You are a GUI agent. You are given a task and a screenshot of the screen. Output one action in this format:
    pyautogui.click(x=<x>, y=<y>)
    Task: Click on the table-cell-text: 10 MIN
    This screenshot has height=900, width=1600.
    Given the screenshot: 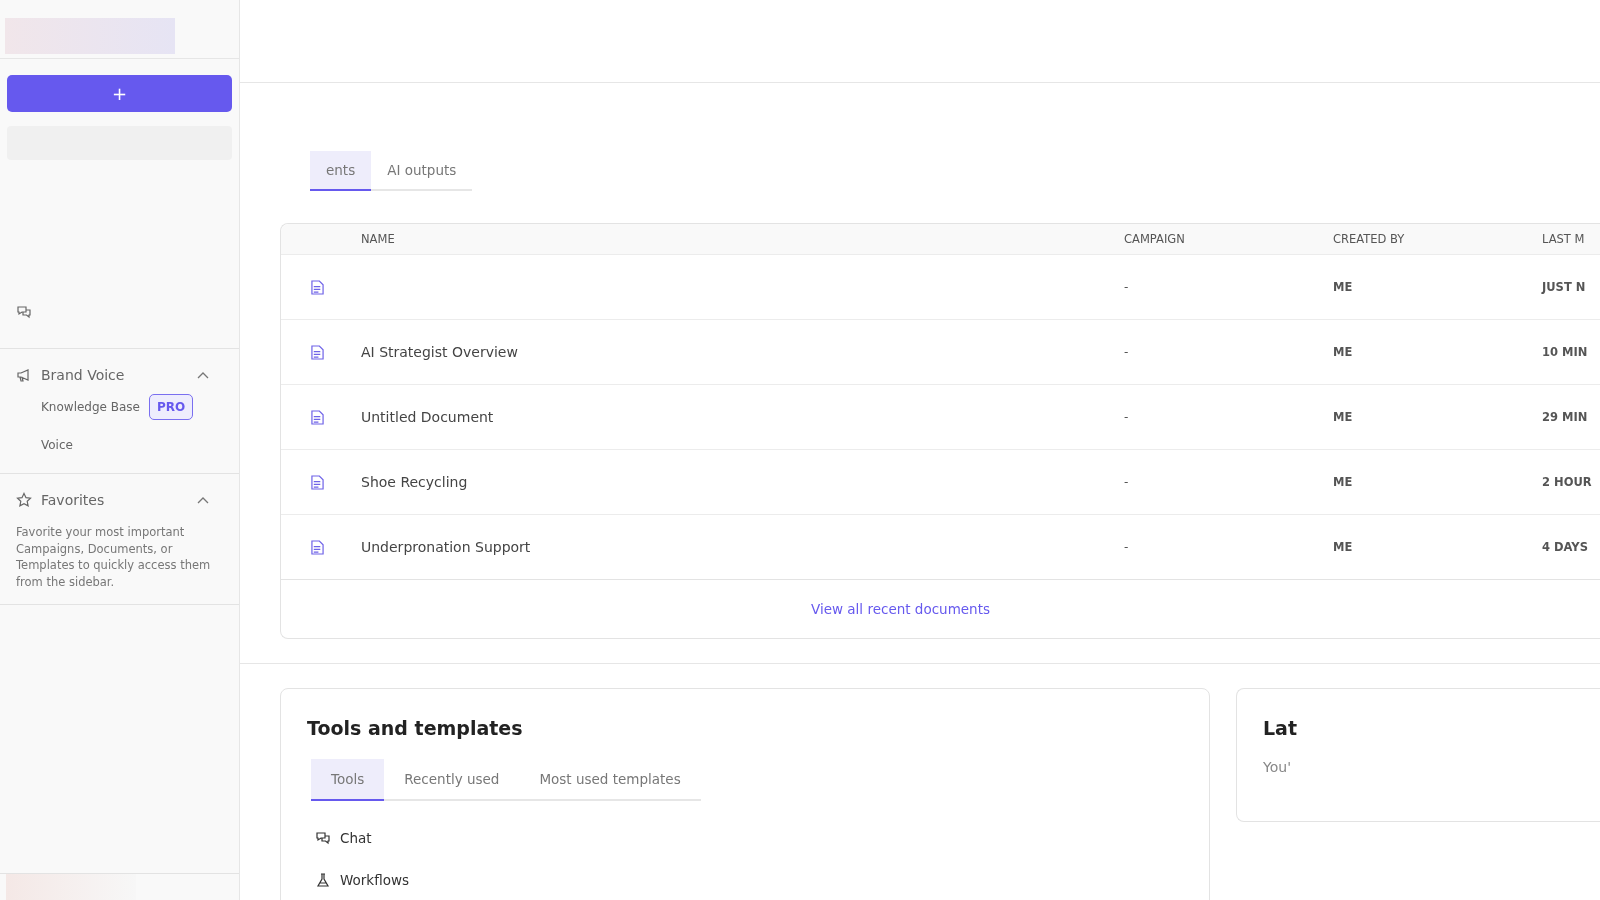 What is the action you would take?
    pyautogui.click(x=1565, y=352)
    